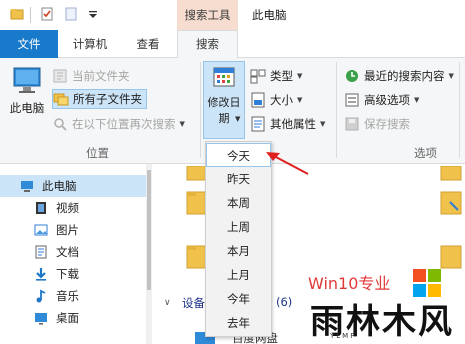 This screenshot has width=465, height=344. Describe the element at coordinates (167, 303) in the screenshot. I see `chevron-down-icon: ∨` at that location.